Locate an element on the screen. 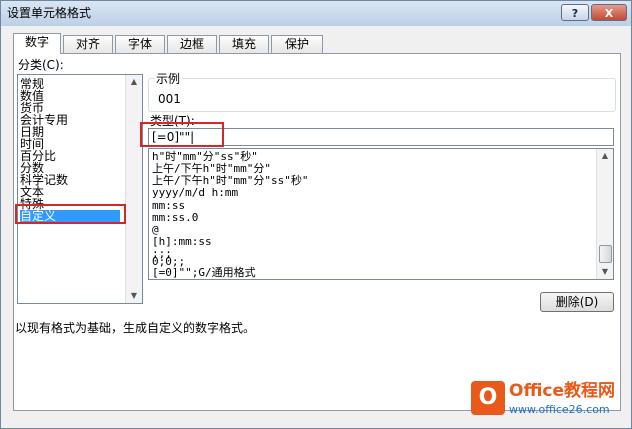  help-button: ? is located at coordinates (575, 12).